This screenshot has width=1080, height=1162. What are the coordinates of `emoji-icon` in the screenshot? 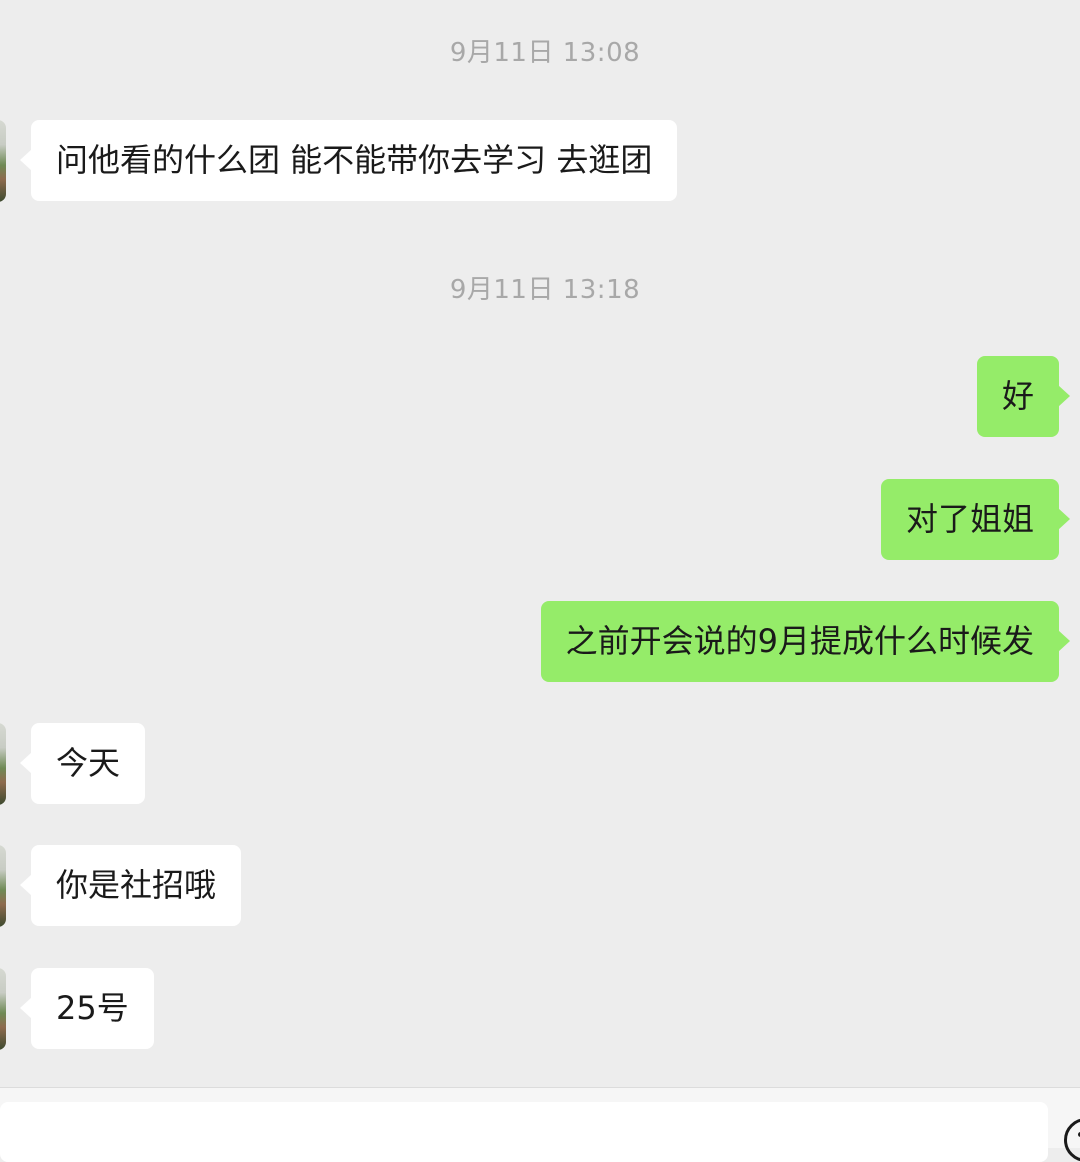 It's located at (1072, 1140).